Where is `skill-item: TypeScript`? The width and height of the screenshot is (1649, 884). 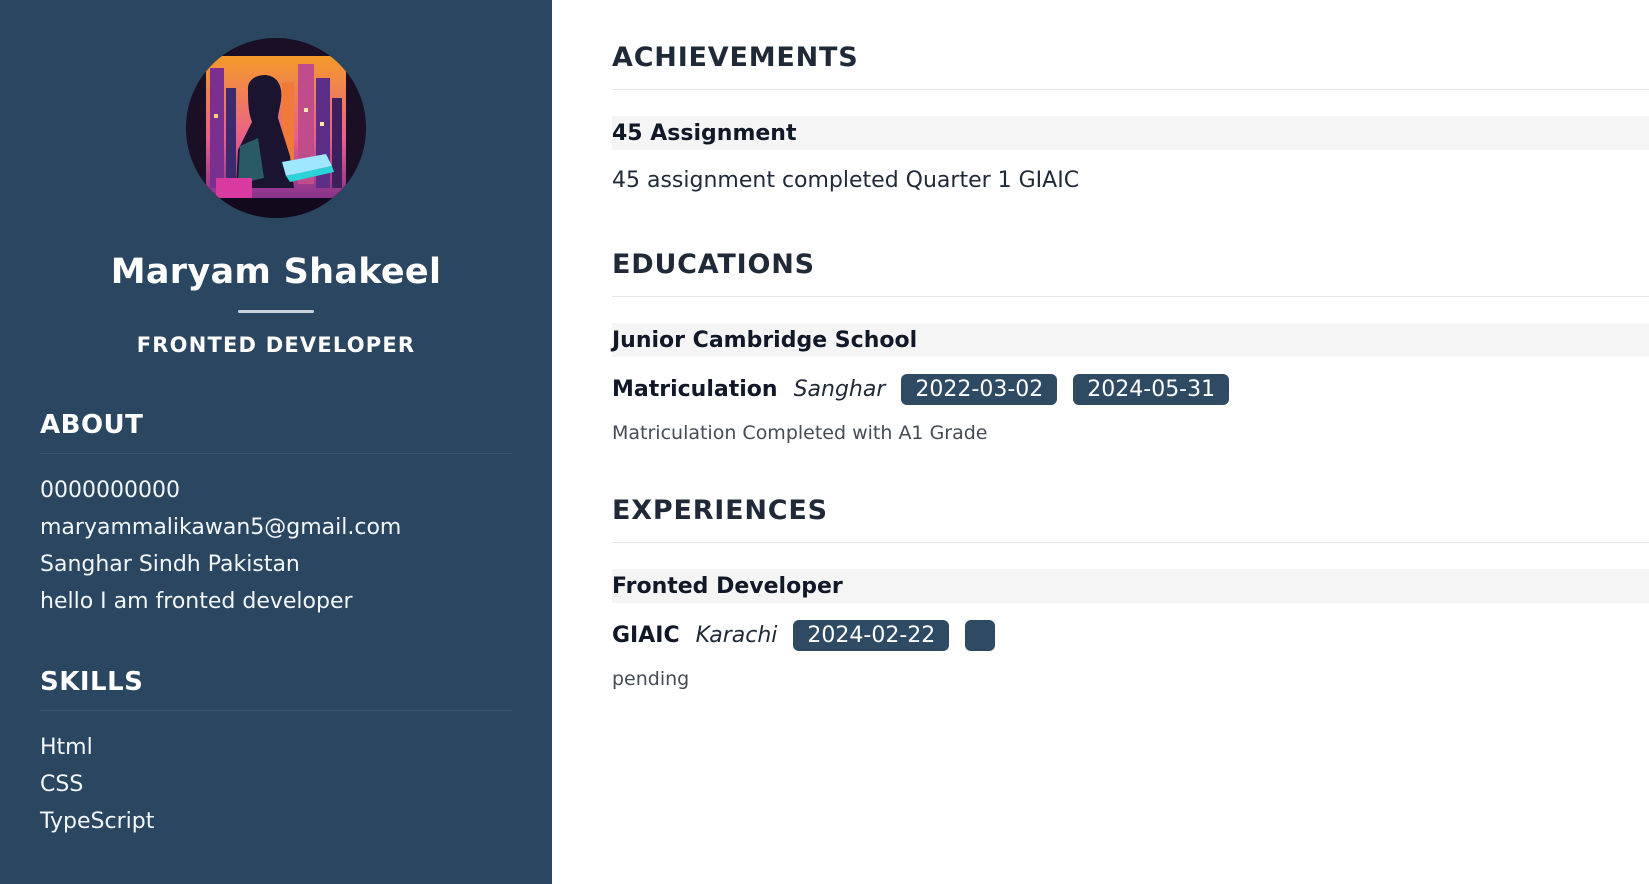 skill-item: TypeScript is located at coordinates (97, 821).